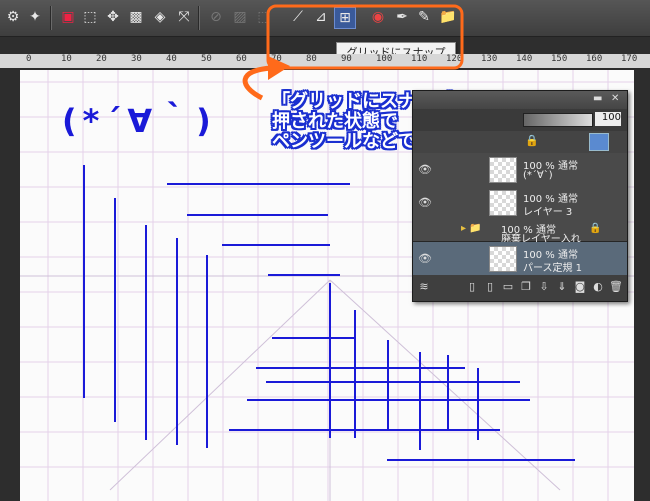 This screenshot has width=650, height=501. Describe the element at coordinates (520, 170) in the screenshot. I see `layer-row: 👁 100 % 通常 (*´∀`)` at that location.